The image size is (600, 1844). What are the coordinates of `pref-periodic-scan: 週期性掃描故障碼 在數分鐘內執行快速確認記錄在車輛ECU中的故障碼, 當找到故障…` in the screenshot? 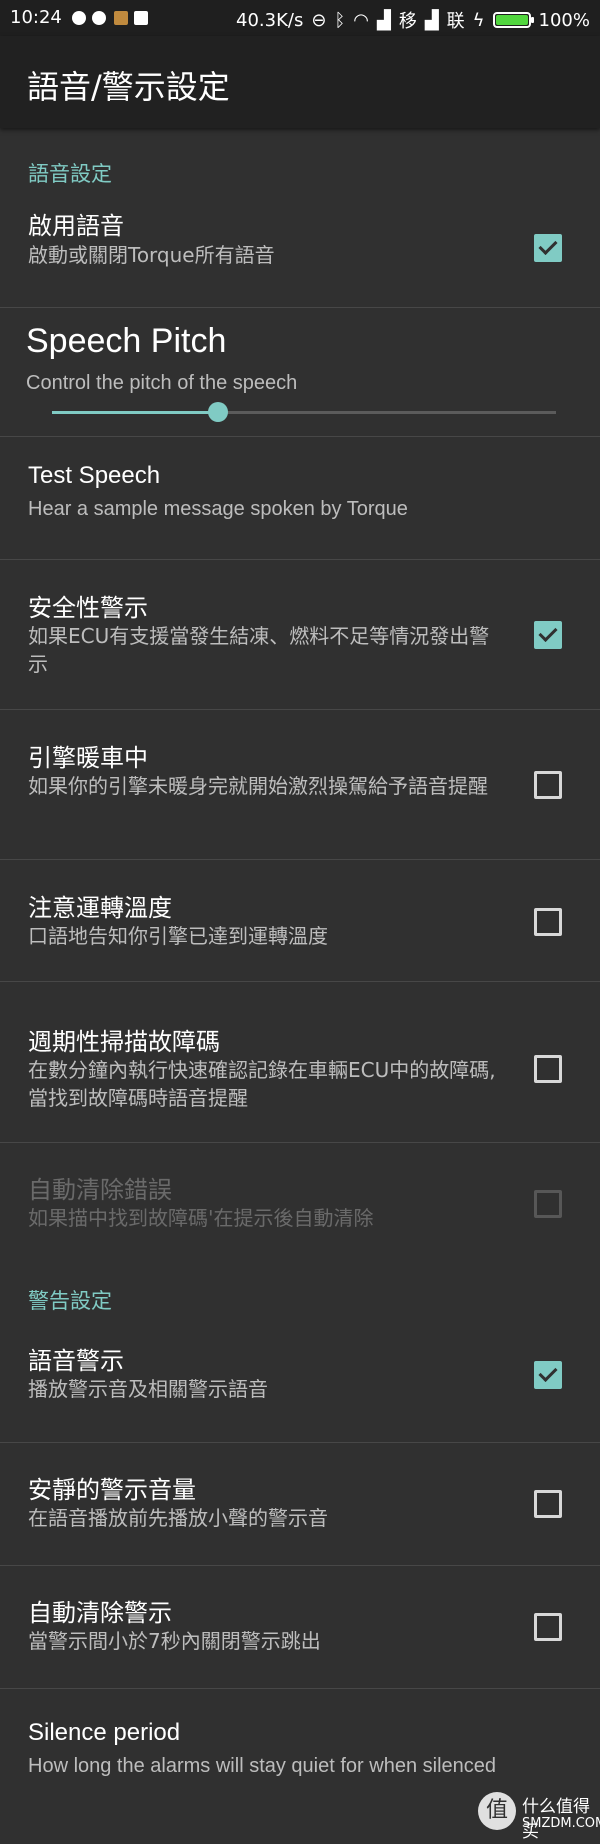 It's located at (300, 1062).